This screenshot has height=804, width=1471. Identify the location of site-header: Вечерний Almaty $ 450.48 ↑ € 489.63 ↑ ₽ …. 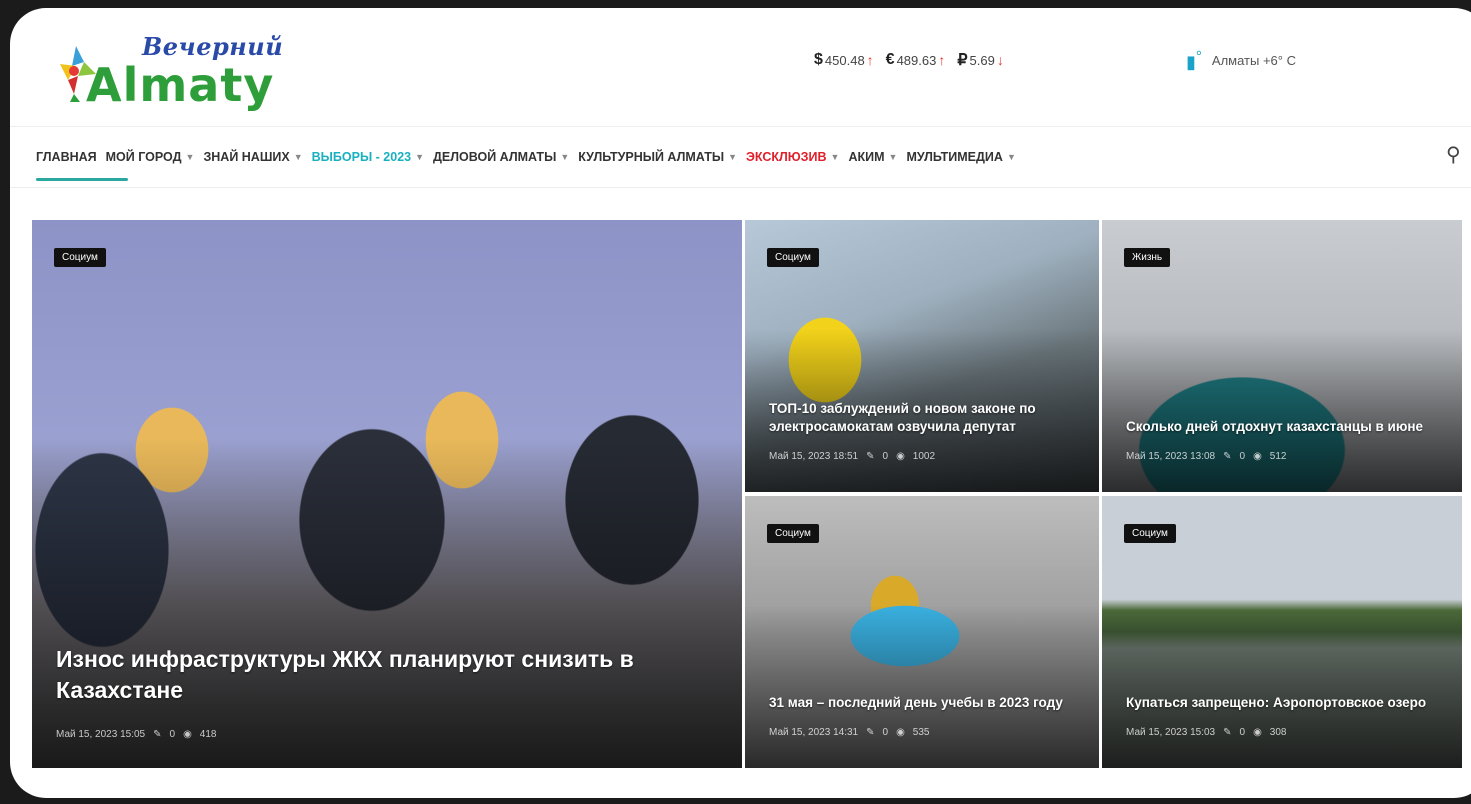
(740, 67).